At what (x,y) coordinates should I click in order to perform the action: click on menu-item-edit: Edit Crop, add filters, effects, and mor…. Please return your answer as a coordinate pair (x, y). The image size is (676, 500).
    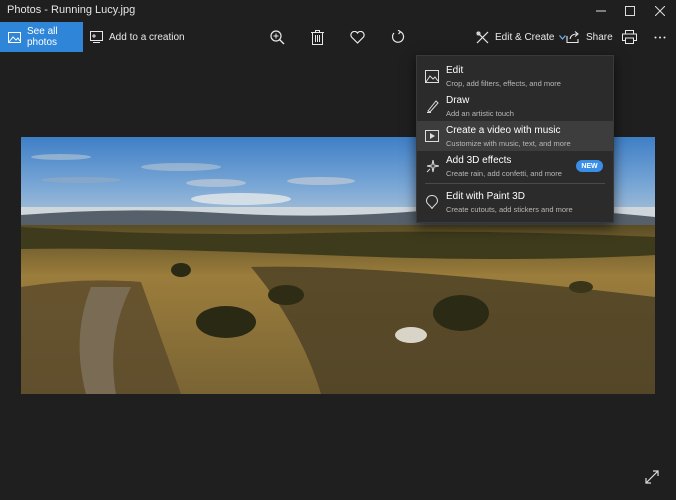
    Looking at the image, I should click on (515, 76).